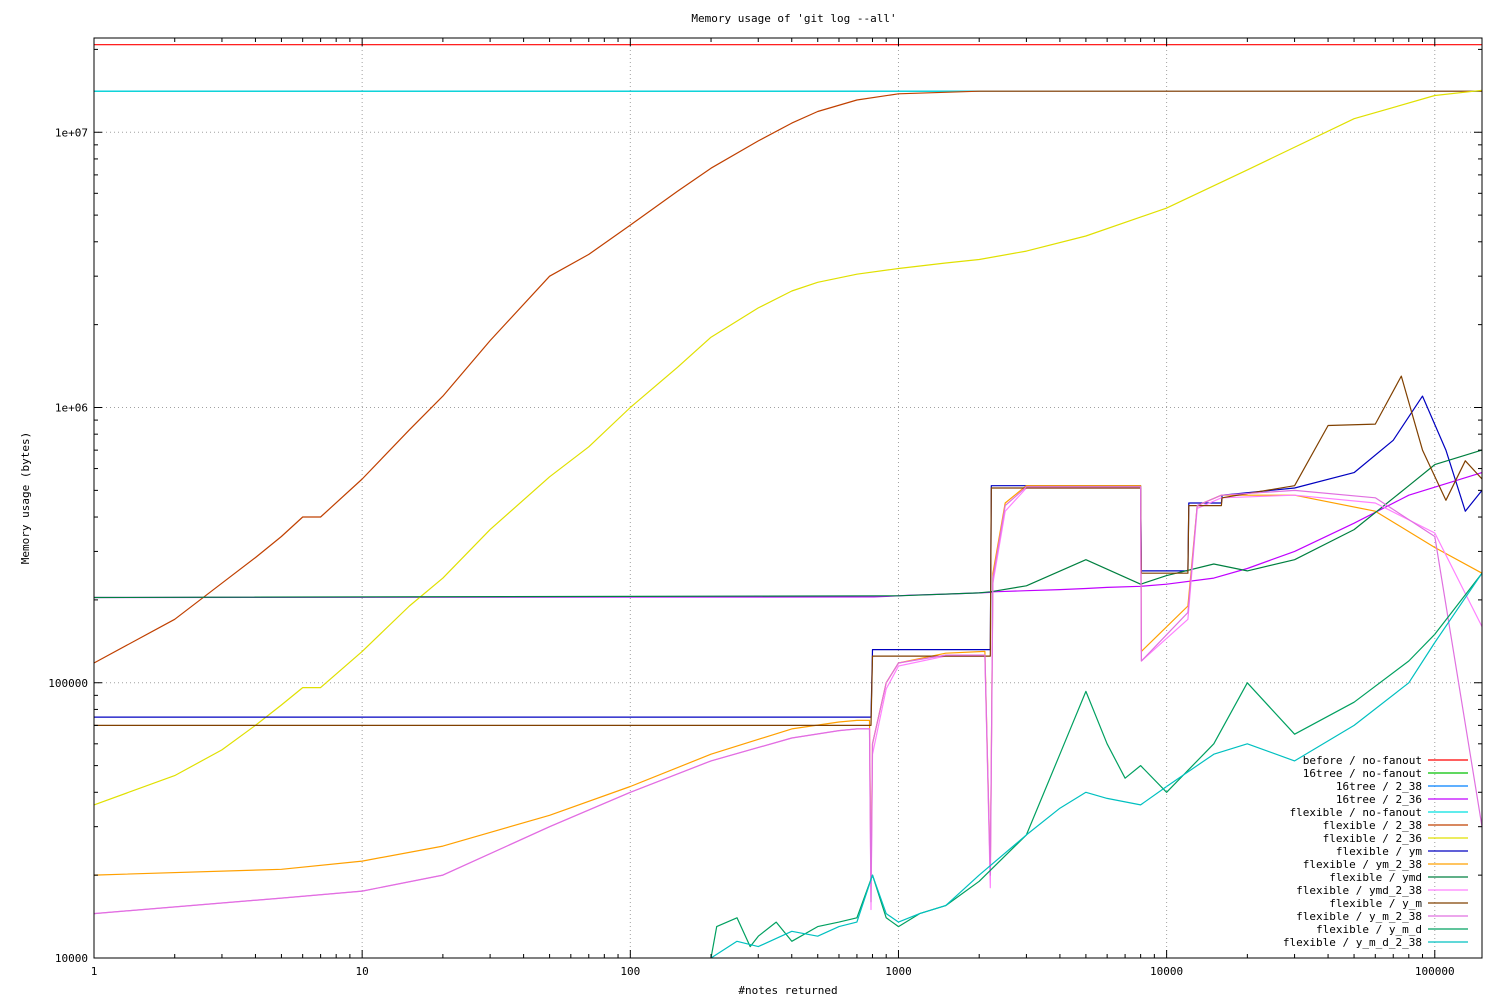 The width and height of the screenshot is (1500, 1000). Describe the element at coordinates (1369, 929) in the screenshot. I see `legend-label: flexible / y_m_d` at that location.